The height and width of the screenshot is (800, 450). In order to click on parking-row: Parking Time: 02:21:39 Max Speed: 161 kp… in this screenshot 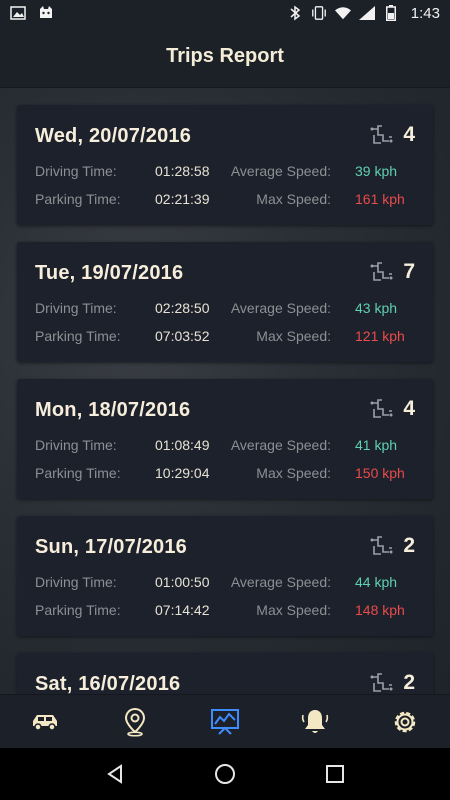, I will do `click(225, 201)`.